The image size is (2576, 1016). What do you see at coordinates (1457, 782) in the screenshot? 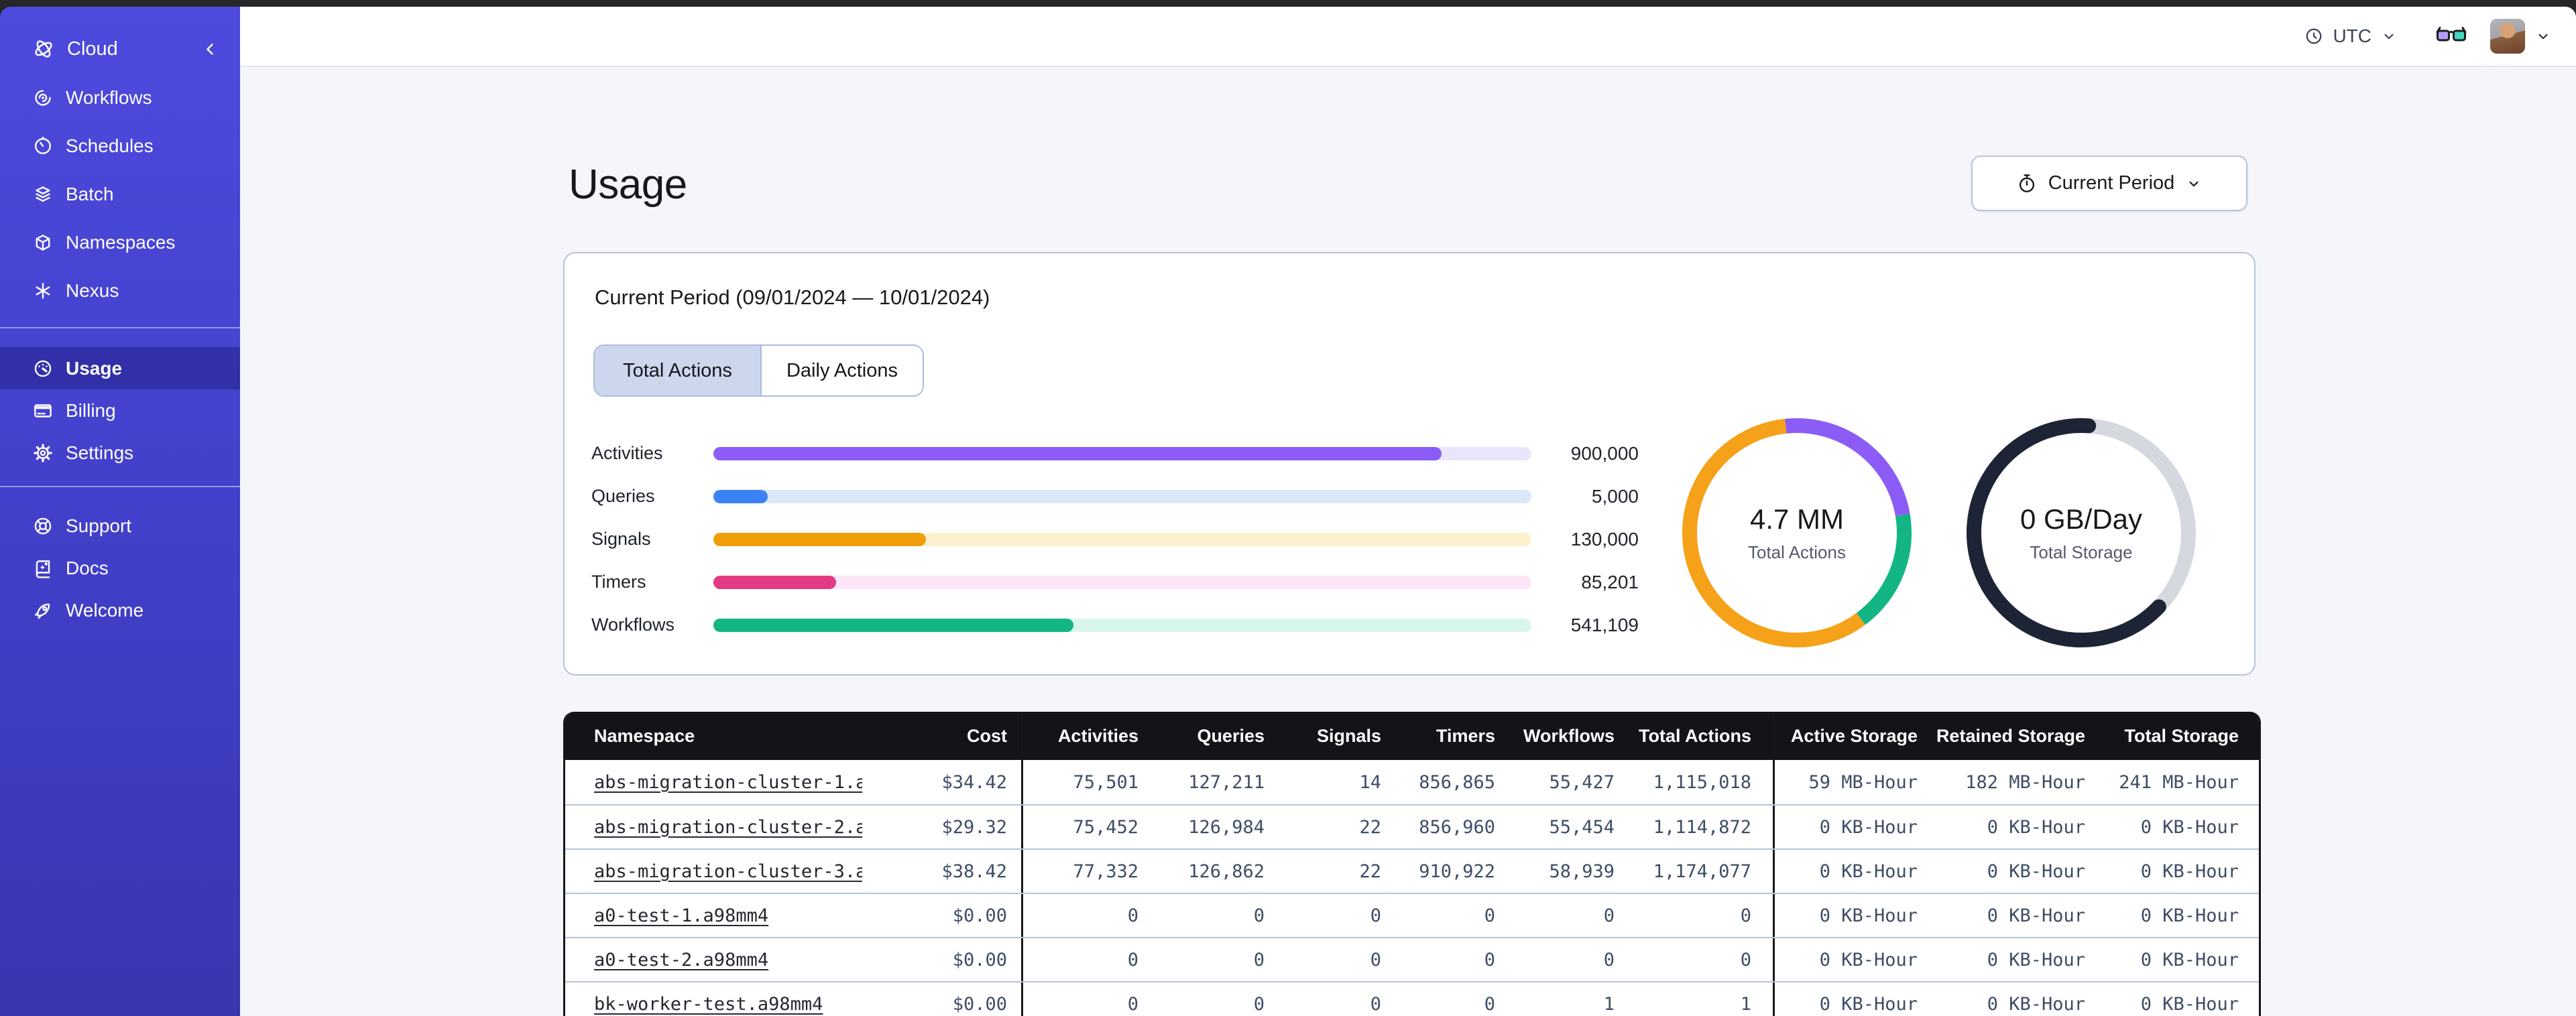
I see `cell-timers: 856,865` at bounding box center [1457, 782].